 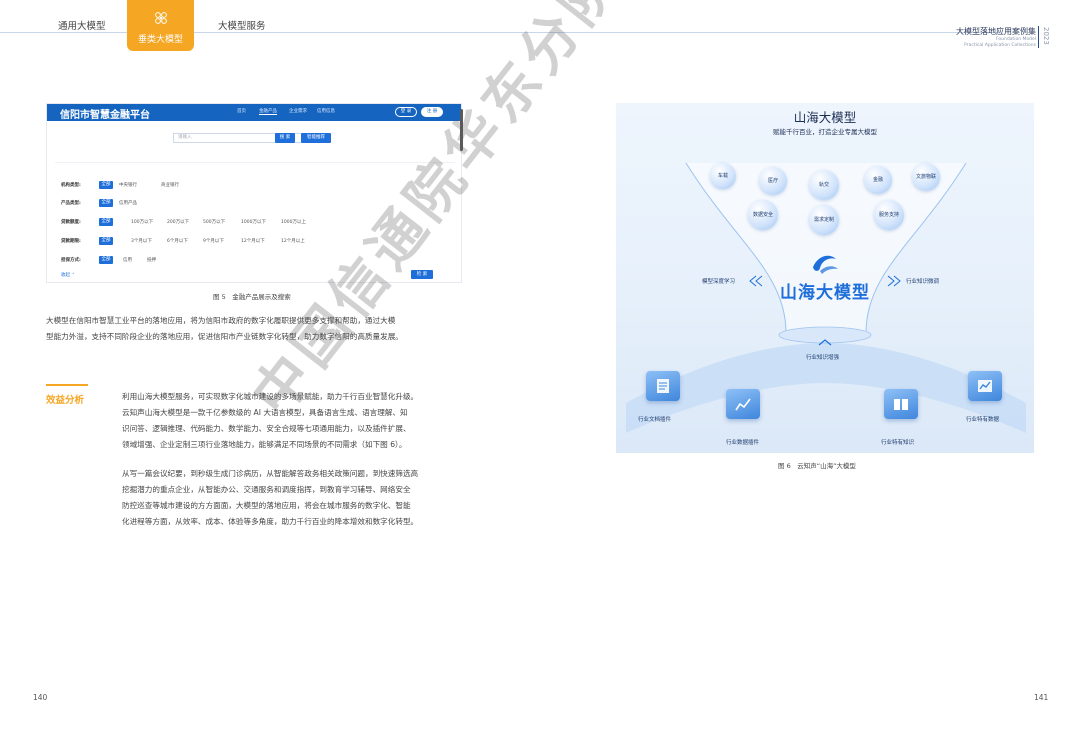 I want to click on filter-search-button: 检 索, so click(x=422, y=274).